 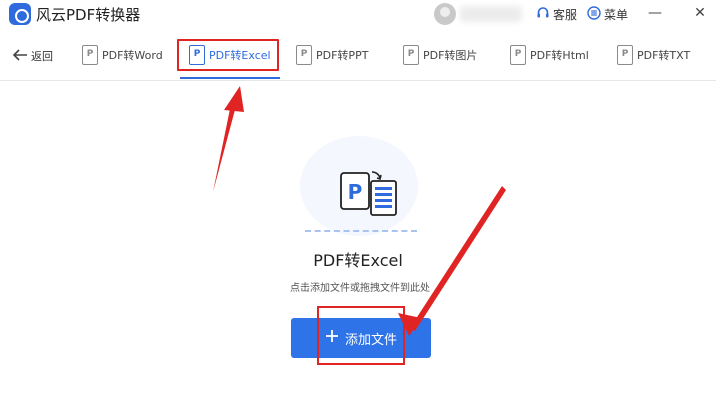 What do you see at coordinates (559, 55) in the screenshot?
I see `tab-label: PDF转Html` at bounding box center [559, 55].